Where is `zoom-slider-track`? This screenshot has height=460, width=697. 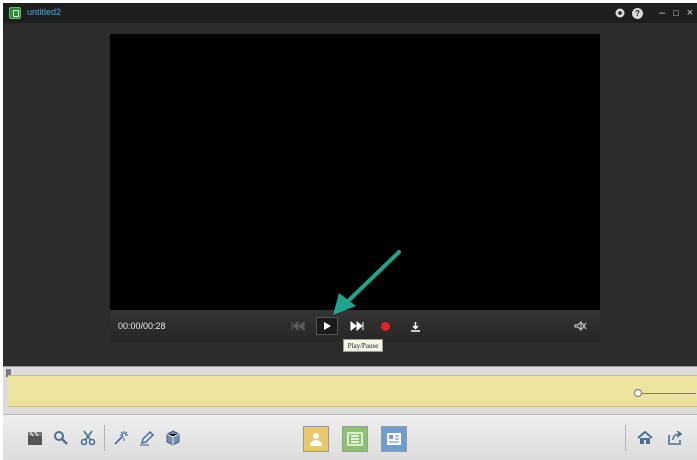
zoom-slider-track is located at coordinates (667, 393).